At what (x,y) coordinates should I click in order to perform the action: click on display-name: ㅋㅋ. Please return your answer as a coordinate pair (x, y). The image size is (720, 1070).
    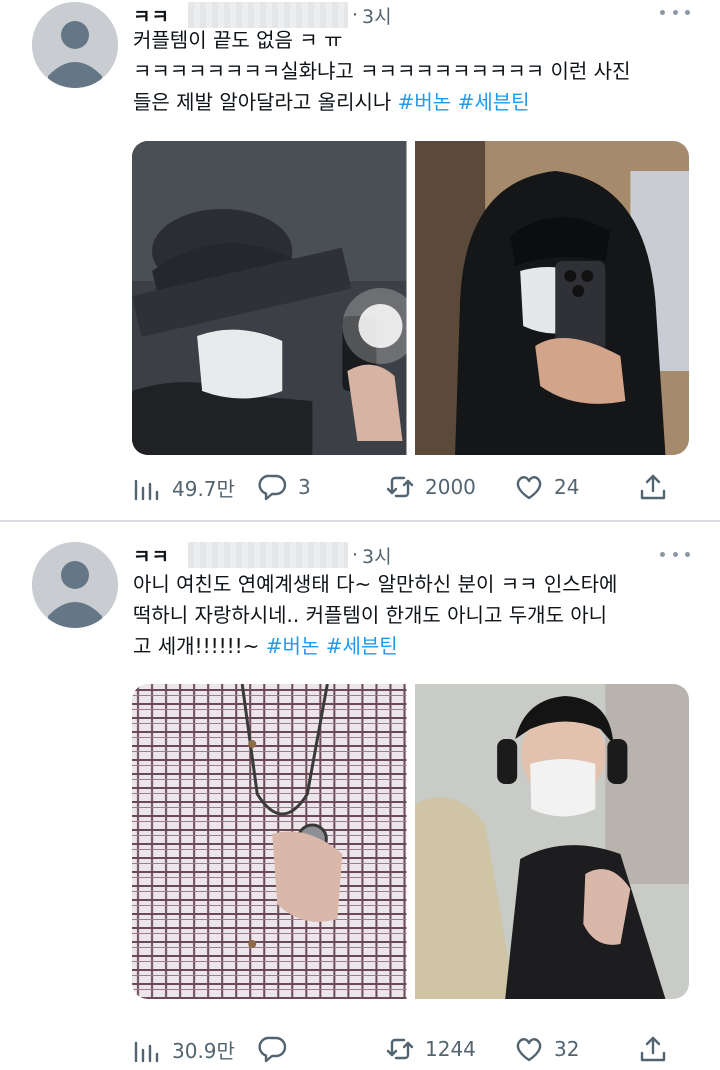
    Looking at the image, I should click on (151, 555).